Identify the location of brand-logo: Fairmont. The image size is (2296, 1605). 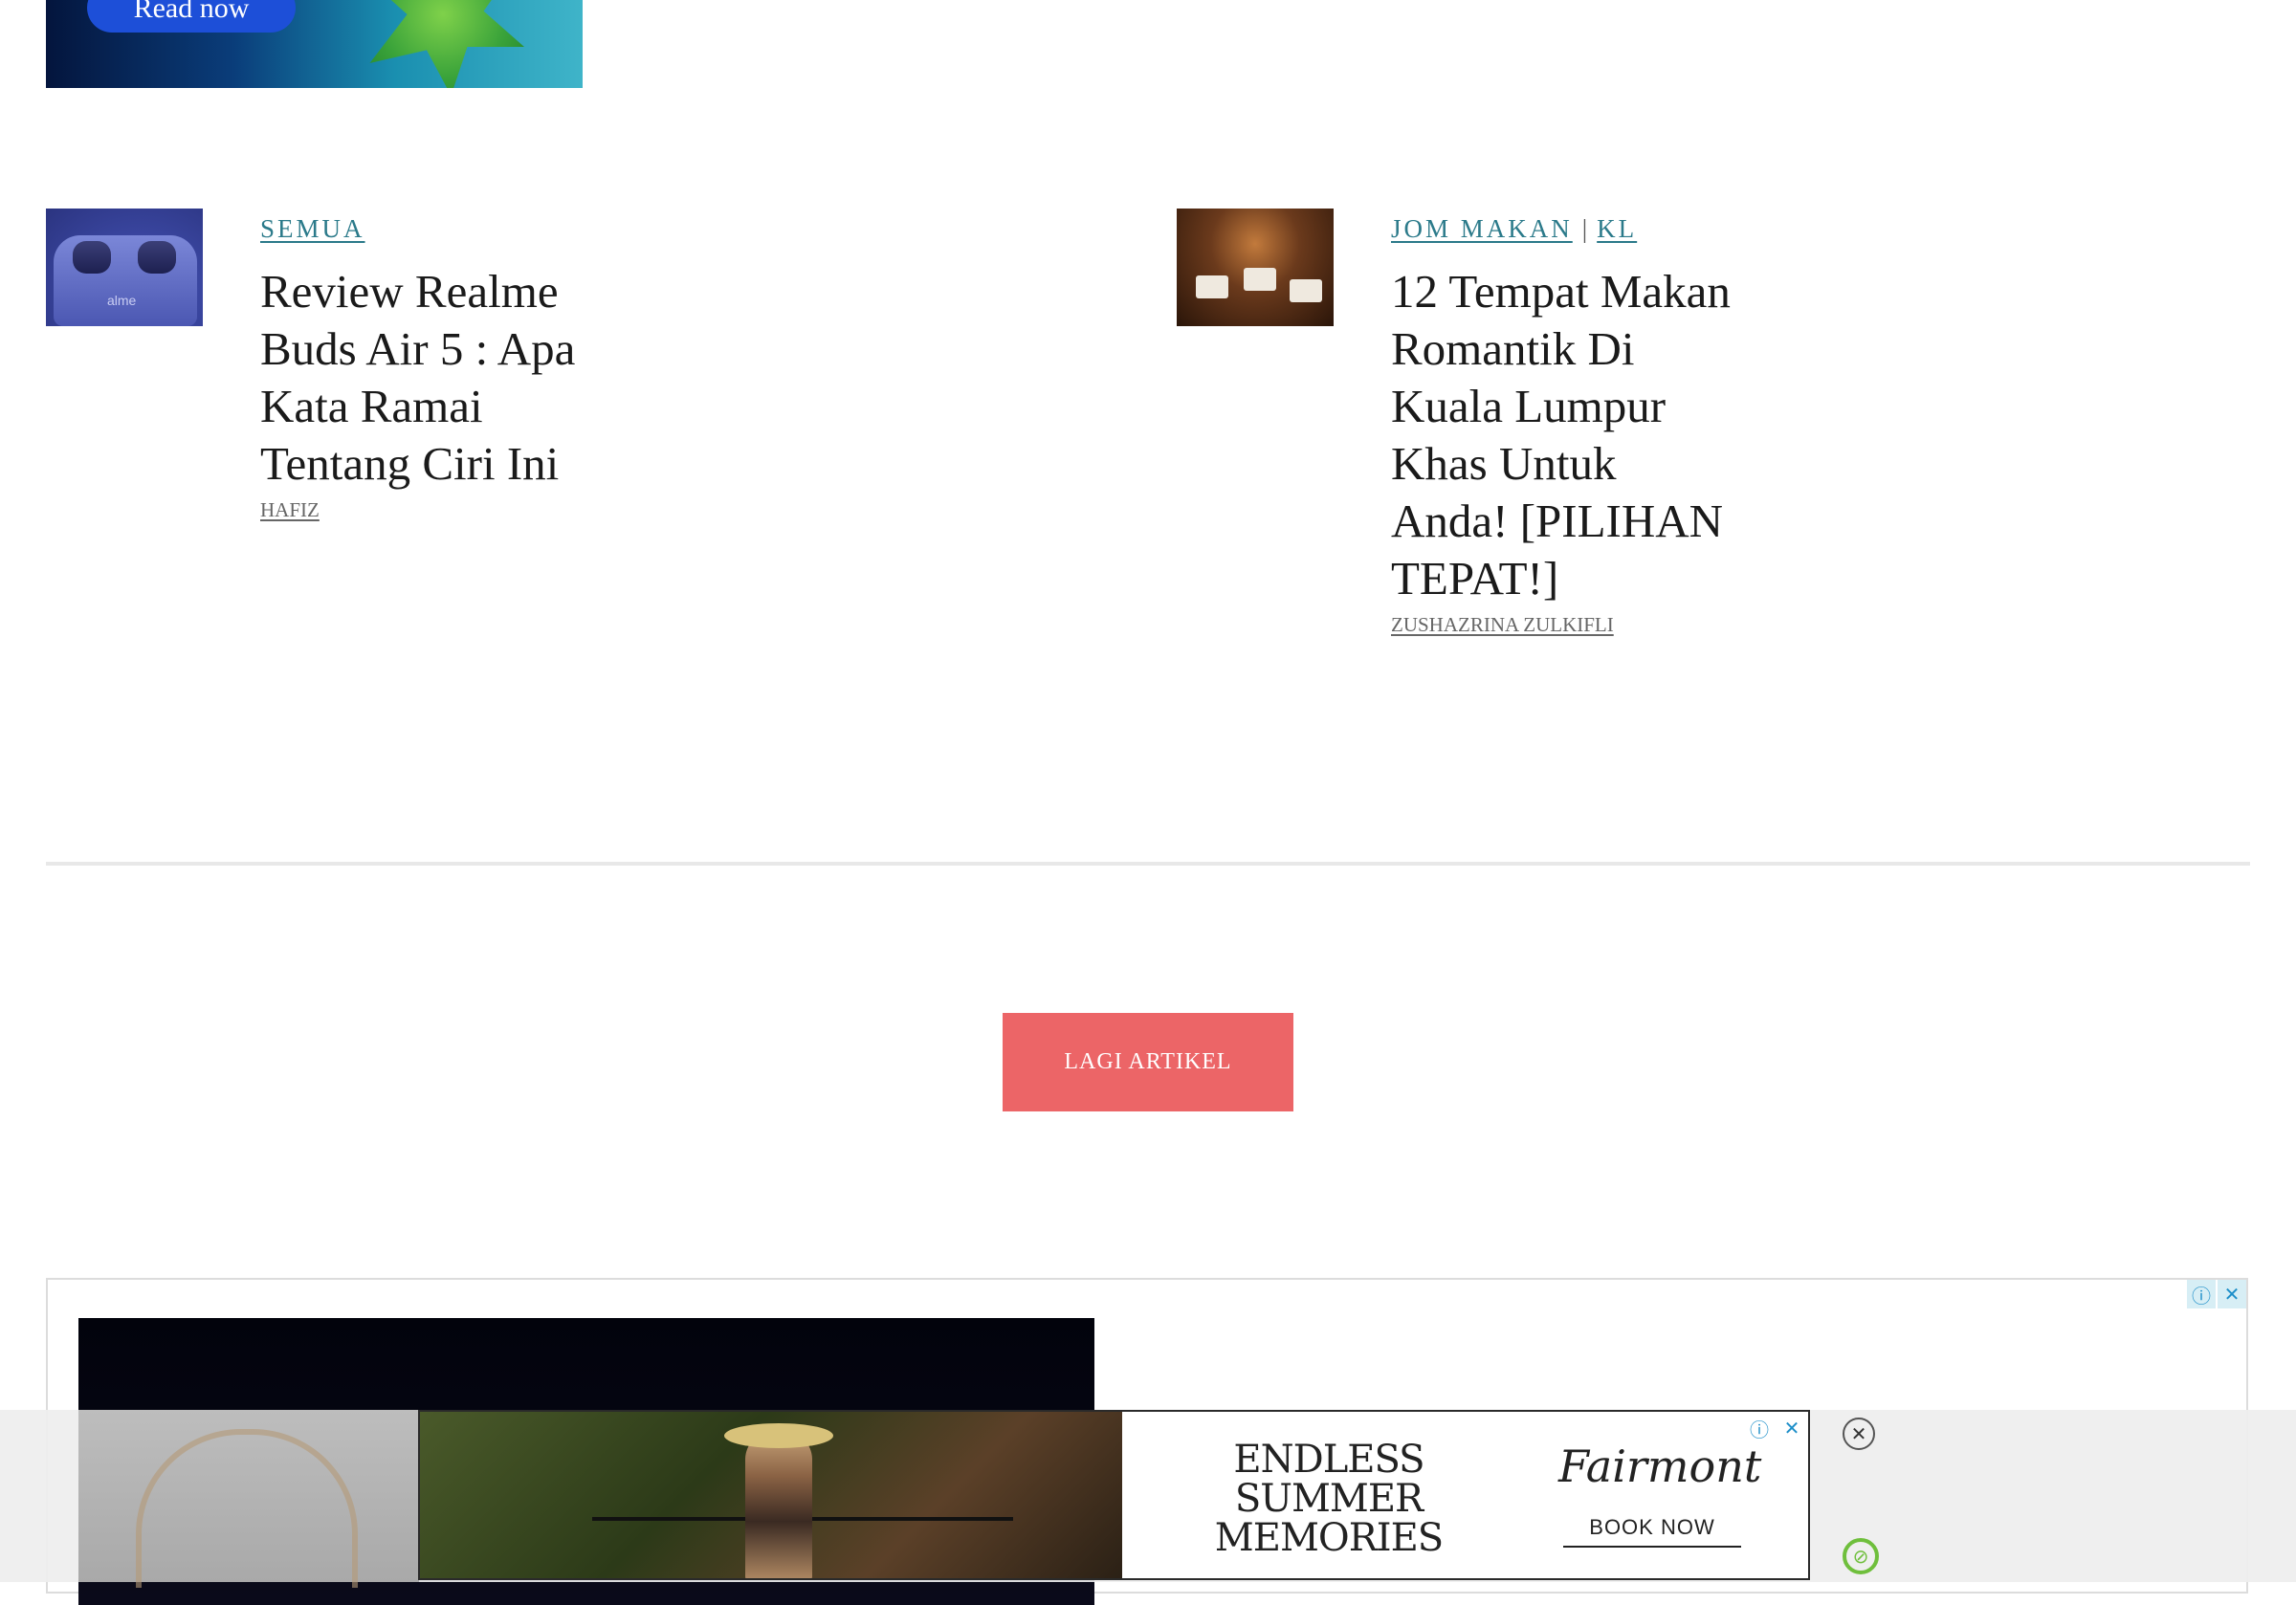
(1660, 1466).